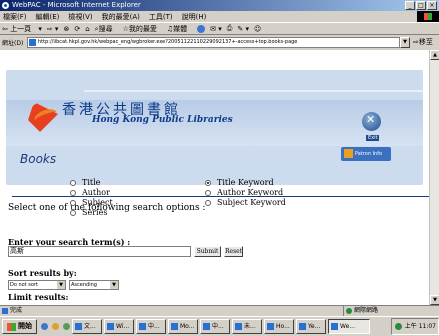 The width and height of the screenshot is (439, 336). Describe the element at coordinates (25, 326) in the screenshot. I see `start-label: 開始` at that location.